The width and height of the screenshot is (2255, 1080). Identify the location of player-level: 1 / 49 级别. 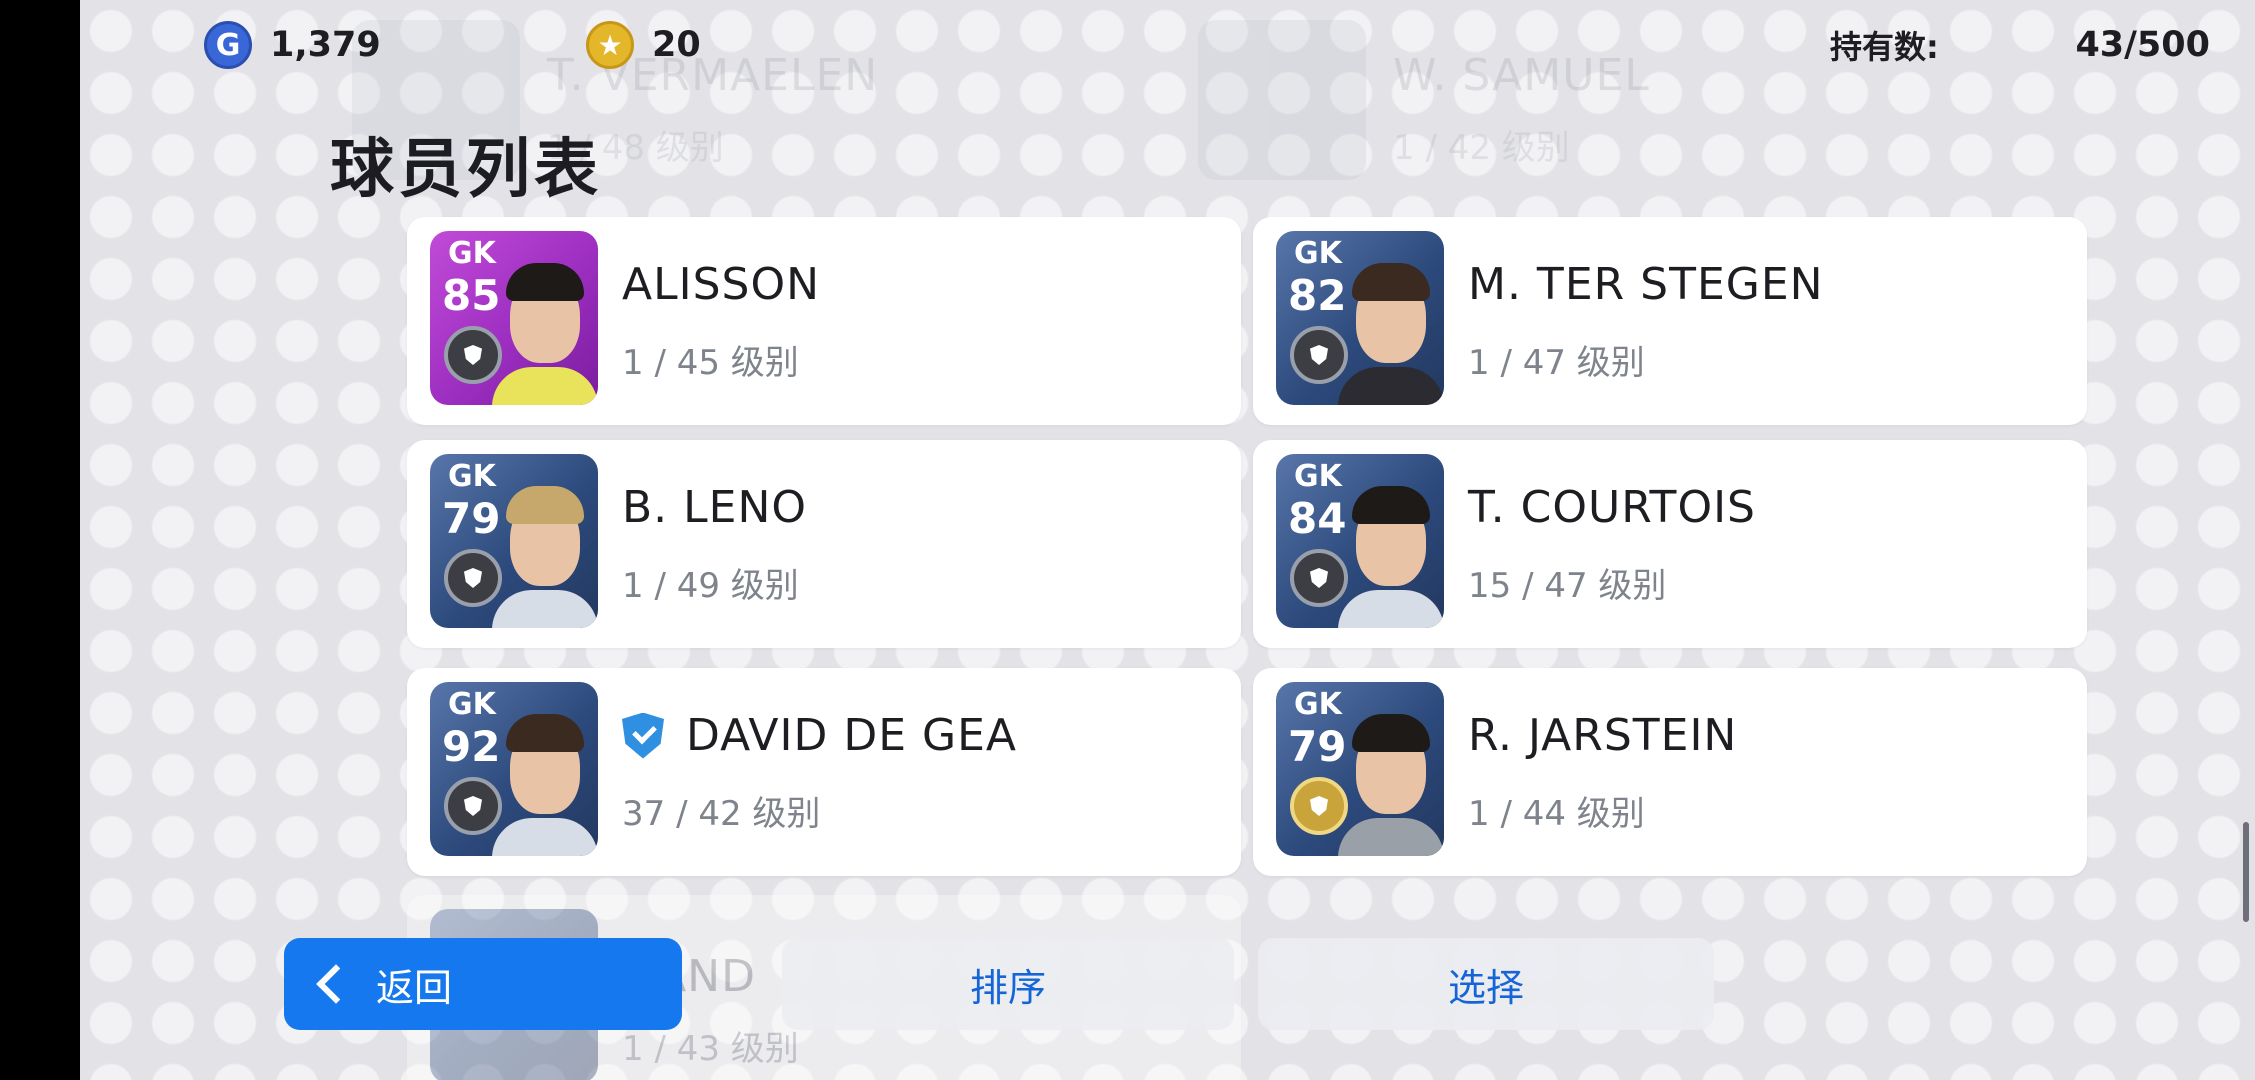
(710, 586).